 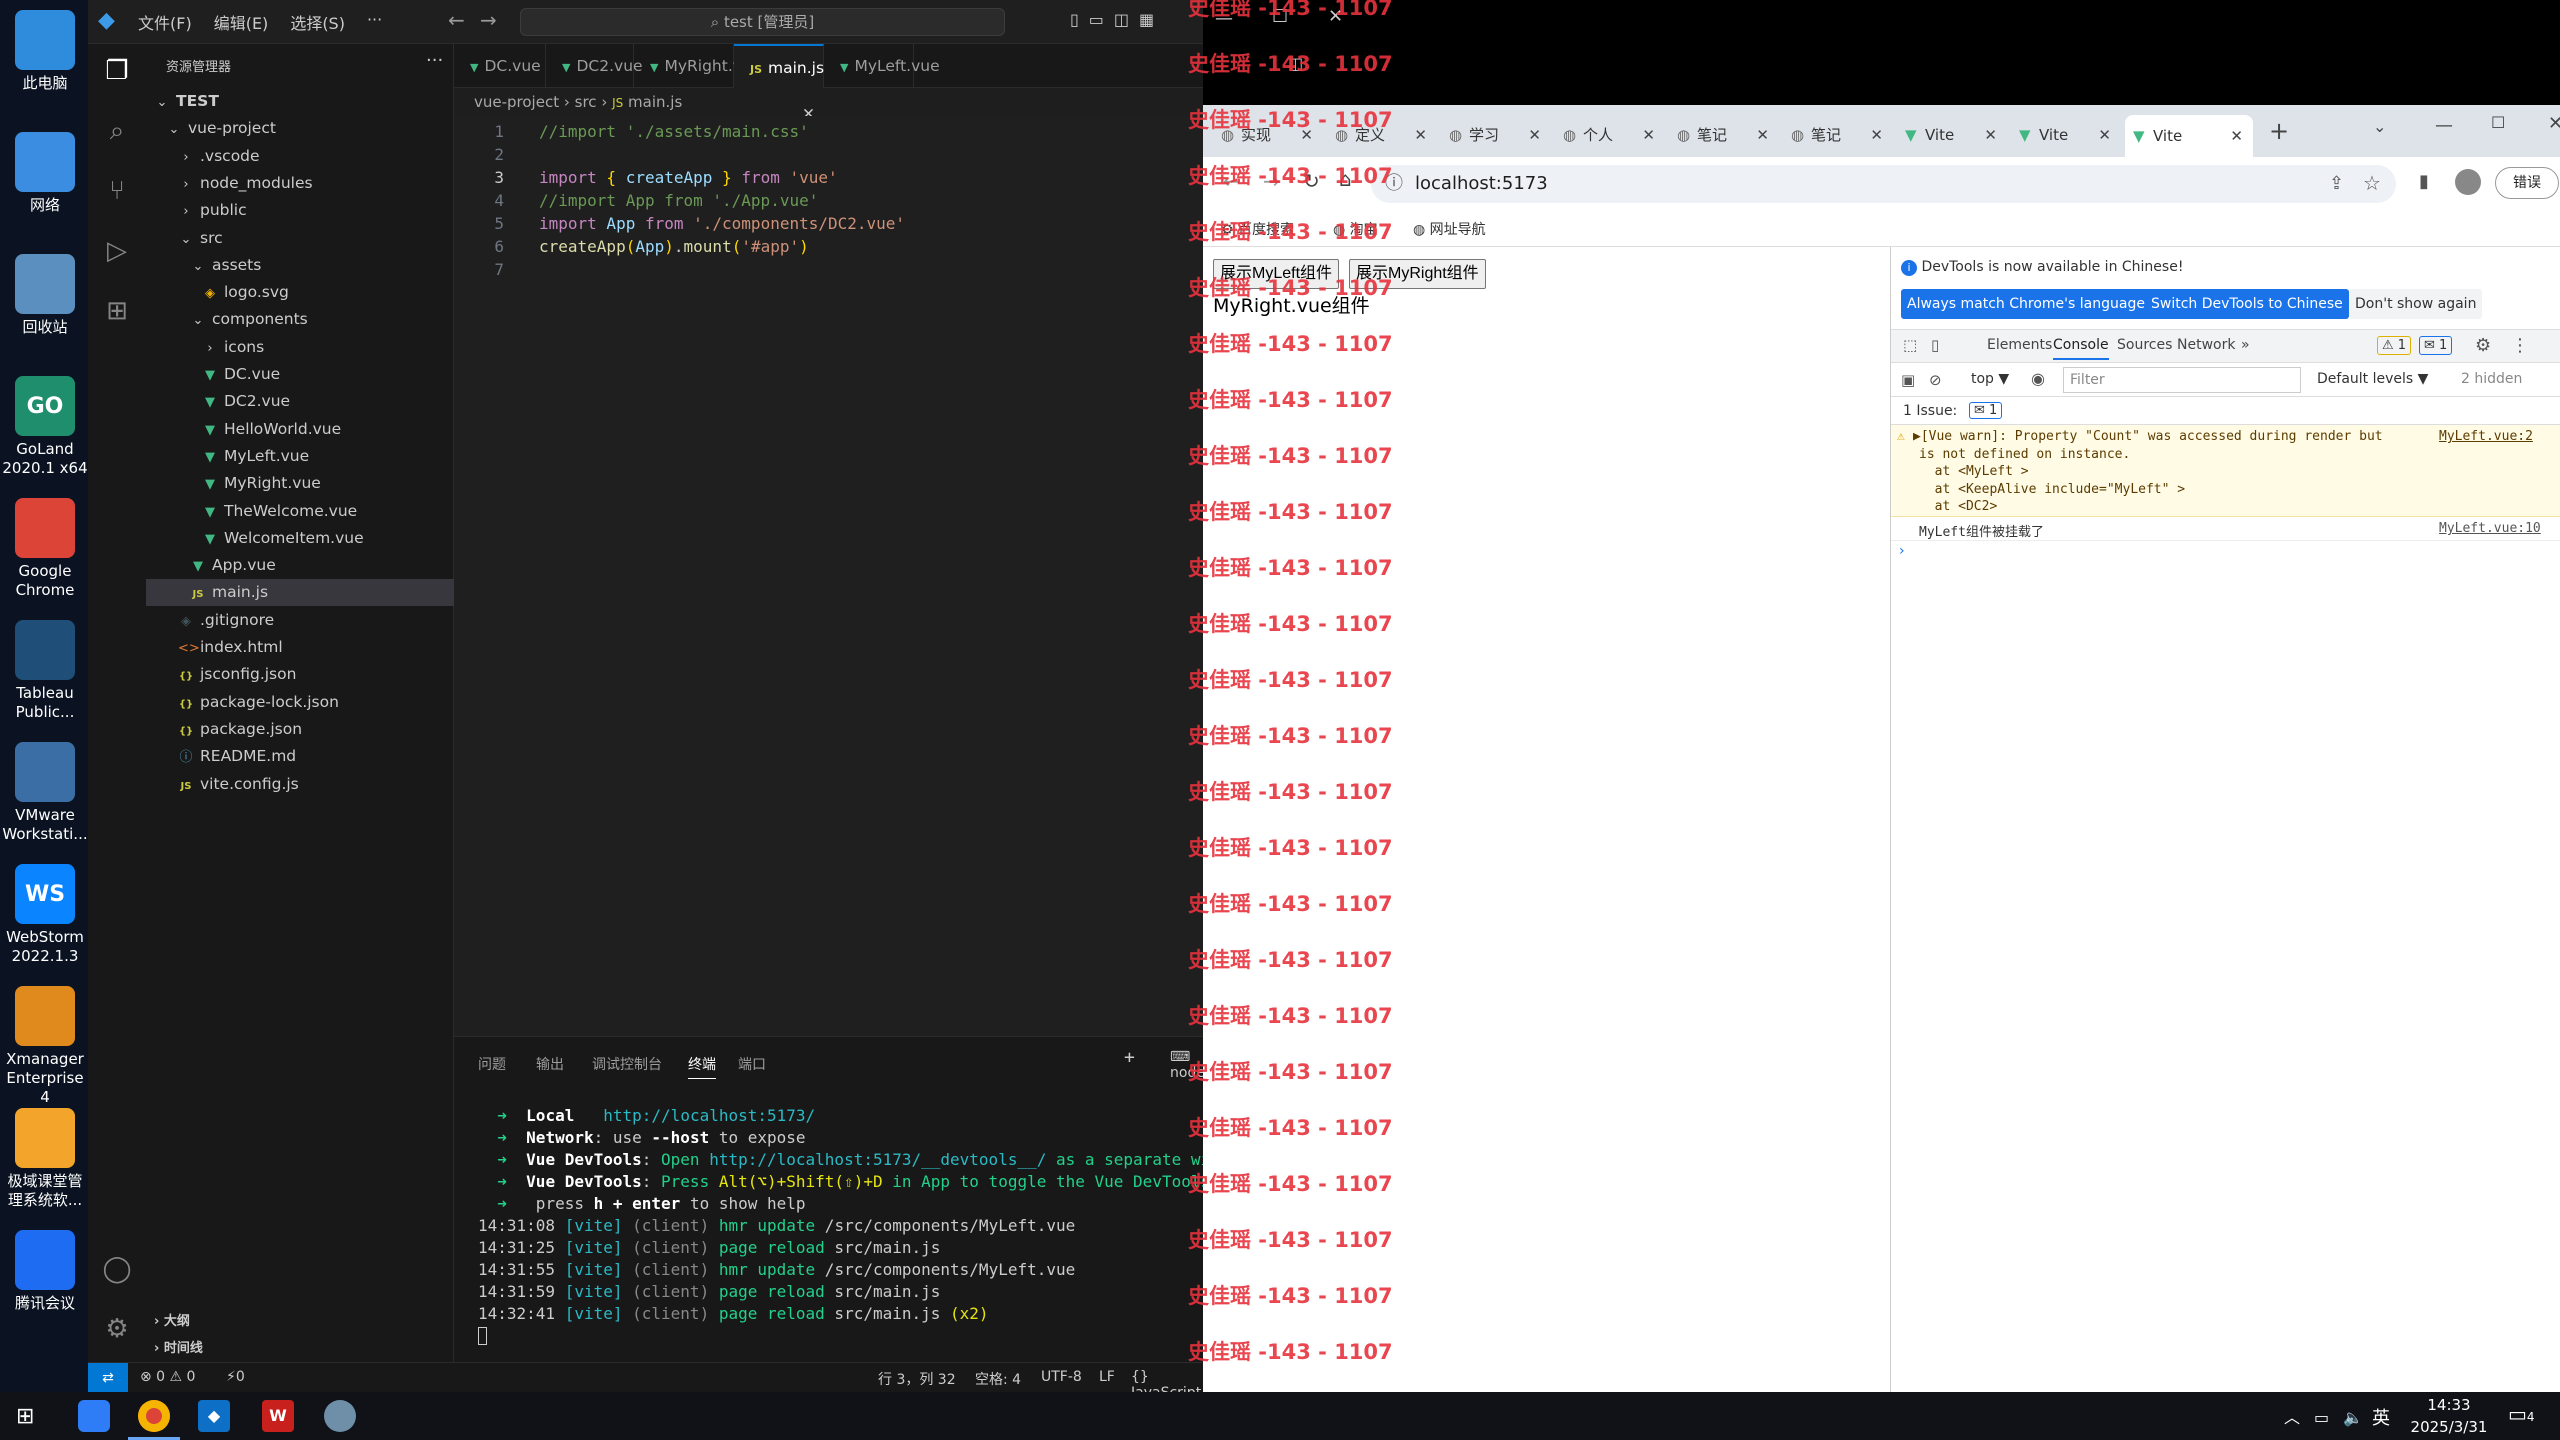 I want to click on explorer-icon: ❐, so click(x=117, y=71).